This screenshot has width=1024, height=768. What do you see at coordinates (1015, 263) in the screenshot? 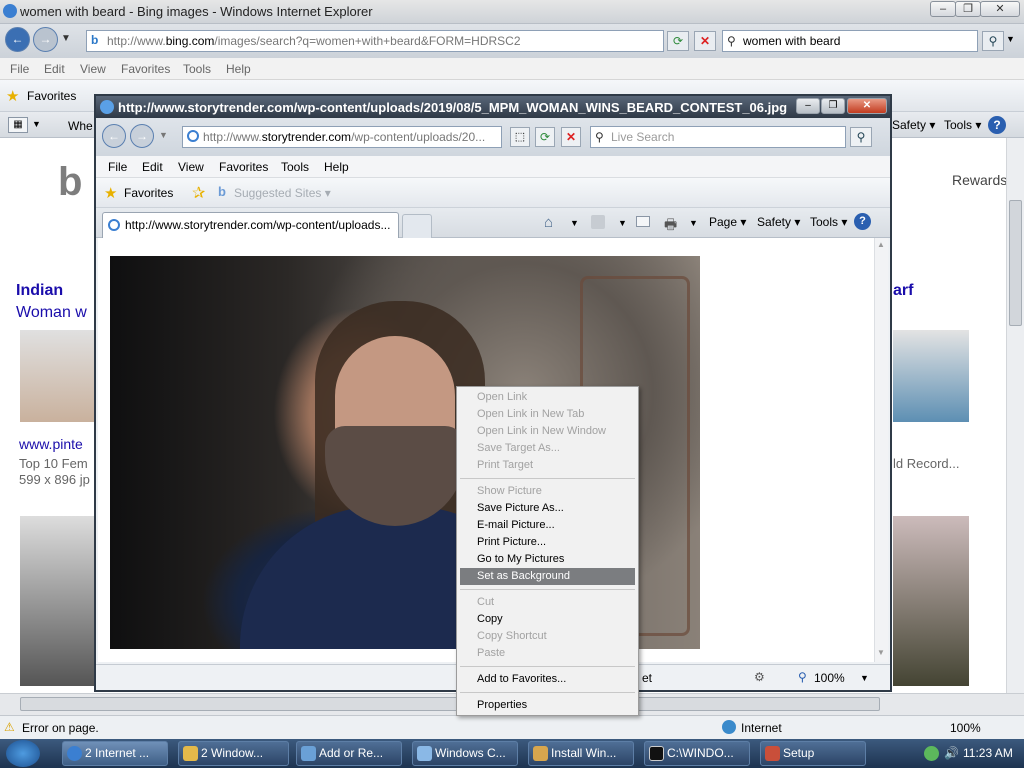
I see `scroll-thumb` at bounding box center [1015, 263].